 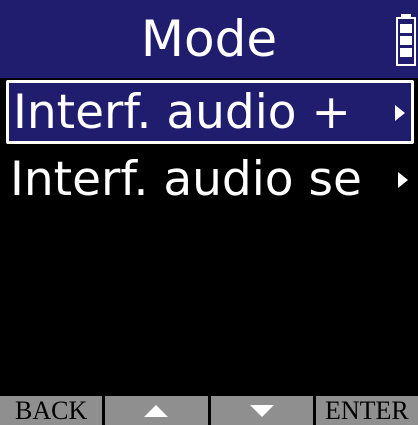 What do you see at coordinates (186, 179) in the screenshot?
I see `menu-item-label: Interf. audio se` at bounding box center [186, 179].